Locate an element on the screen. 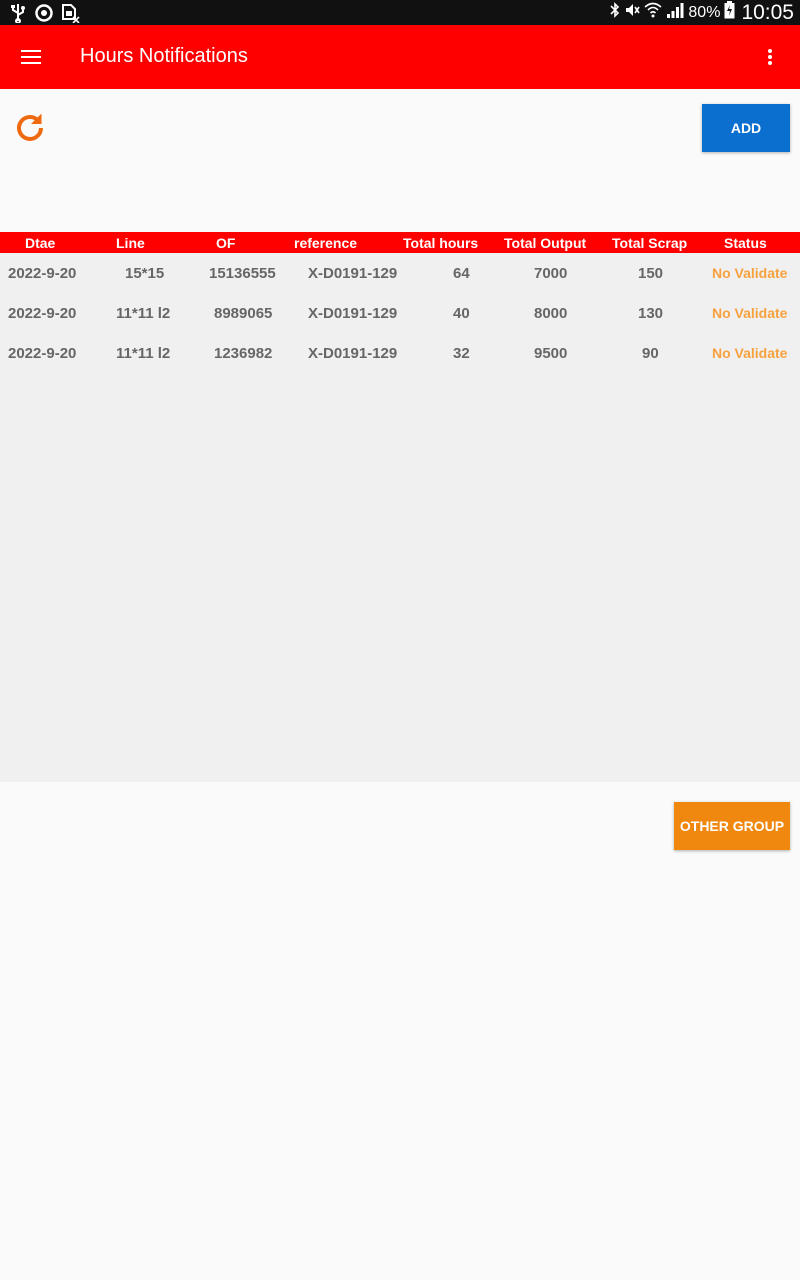 The width and height of the screenshot is (800, 1280). mute-icon is located at coordinates (632, 12).